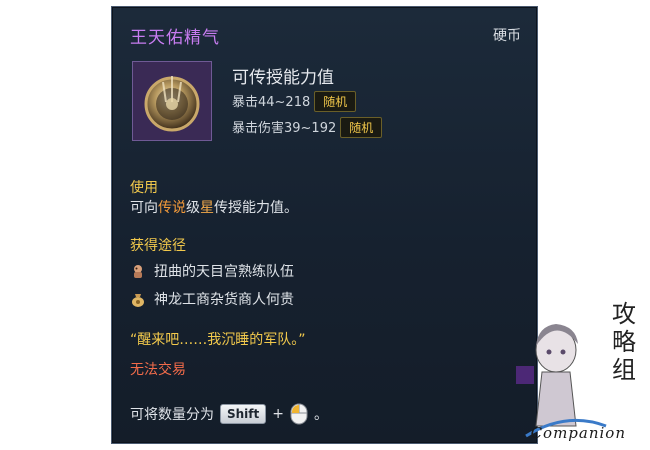 The width and height of the screenshot is (650, 450). I want to click on star-text: 星, so click(207, 208).